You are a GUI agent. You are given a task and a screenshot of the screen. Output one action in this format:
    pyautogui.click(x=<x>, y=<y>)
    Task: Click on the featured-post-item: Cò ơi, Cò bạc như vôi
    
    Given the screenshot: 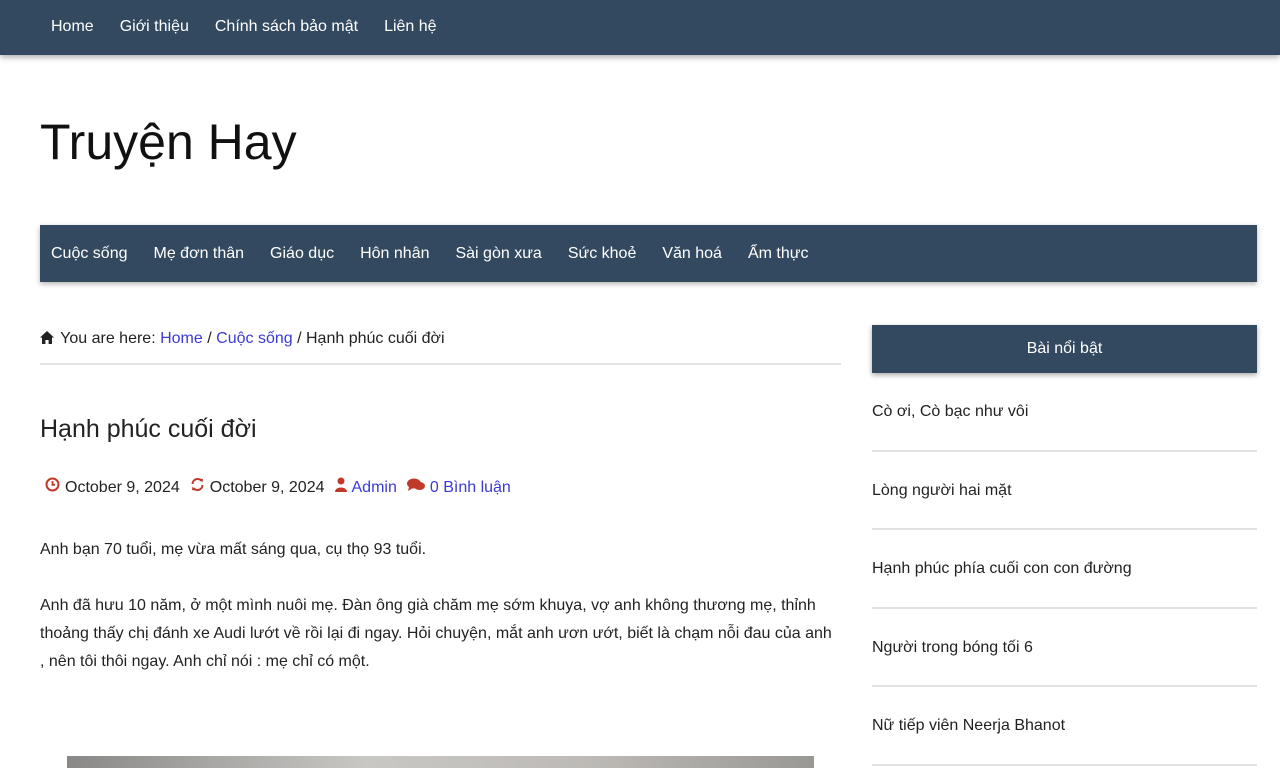 What is the action you would take?
    pyautogui.click(x=1064, y=412)
    